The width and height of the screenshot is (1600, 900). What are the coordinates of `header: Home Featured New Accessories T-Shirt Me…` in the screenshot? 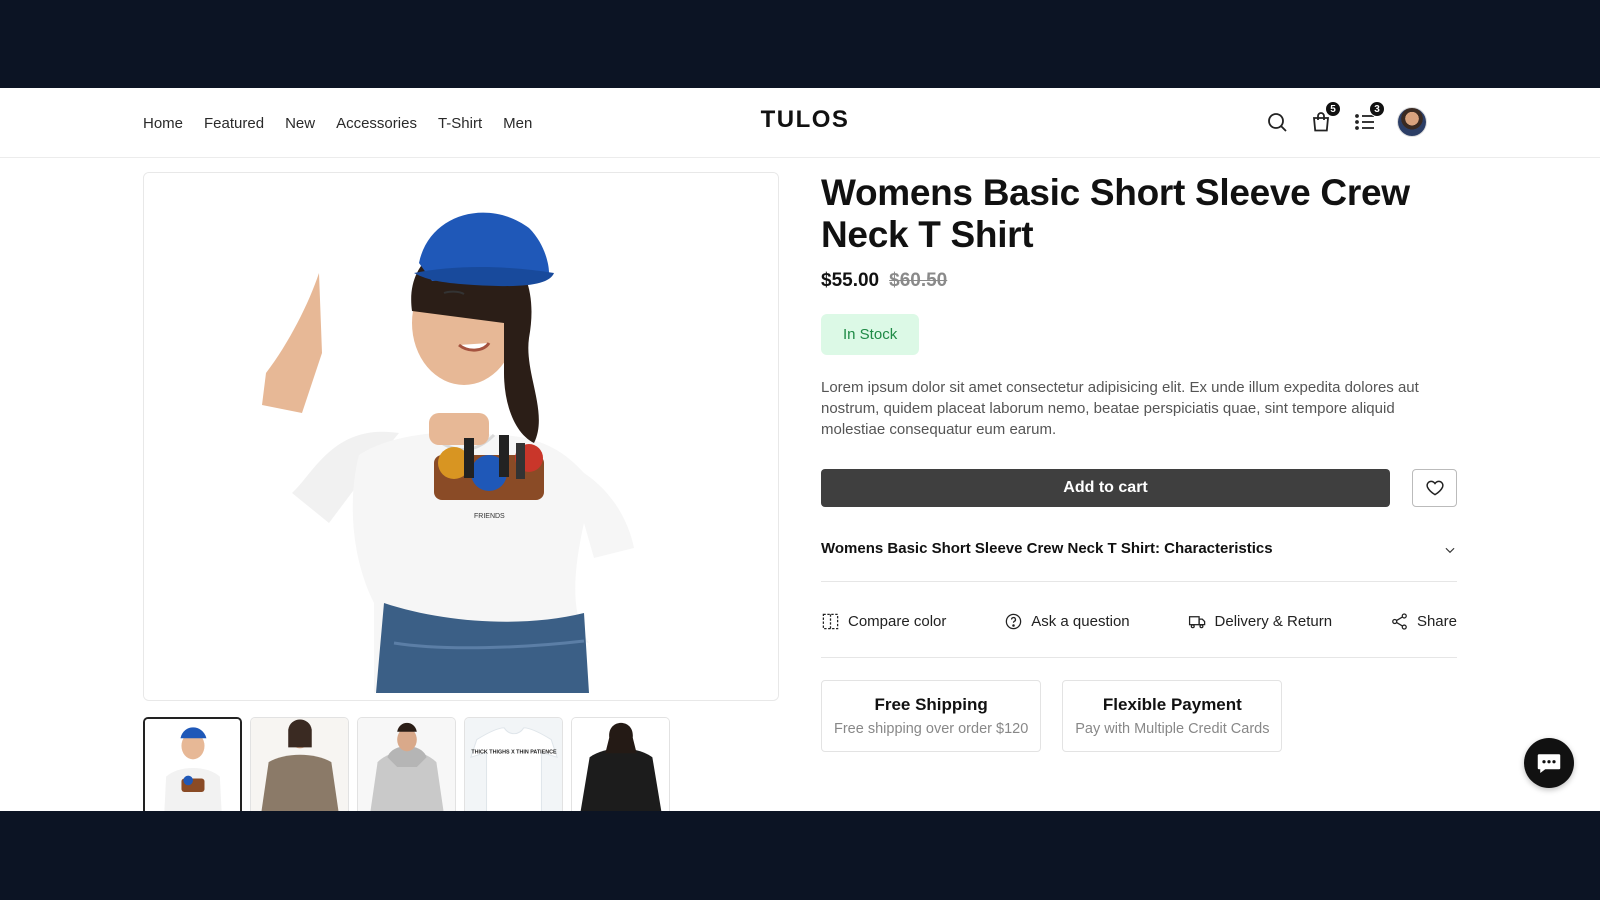 It's located at (800, 123).